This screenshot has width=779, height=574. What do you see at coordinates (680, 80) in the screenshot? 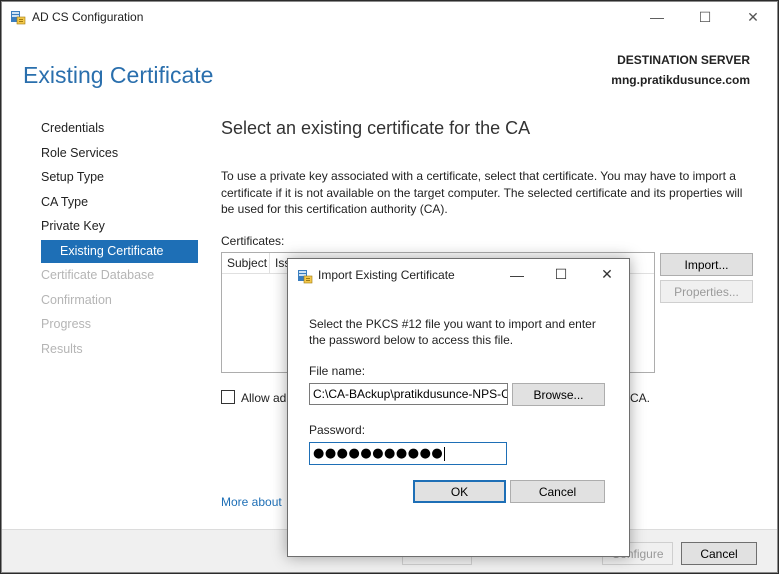
I see `destination-server-name: mng.pratikdusunce.com` at bounding box center [680, 80].